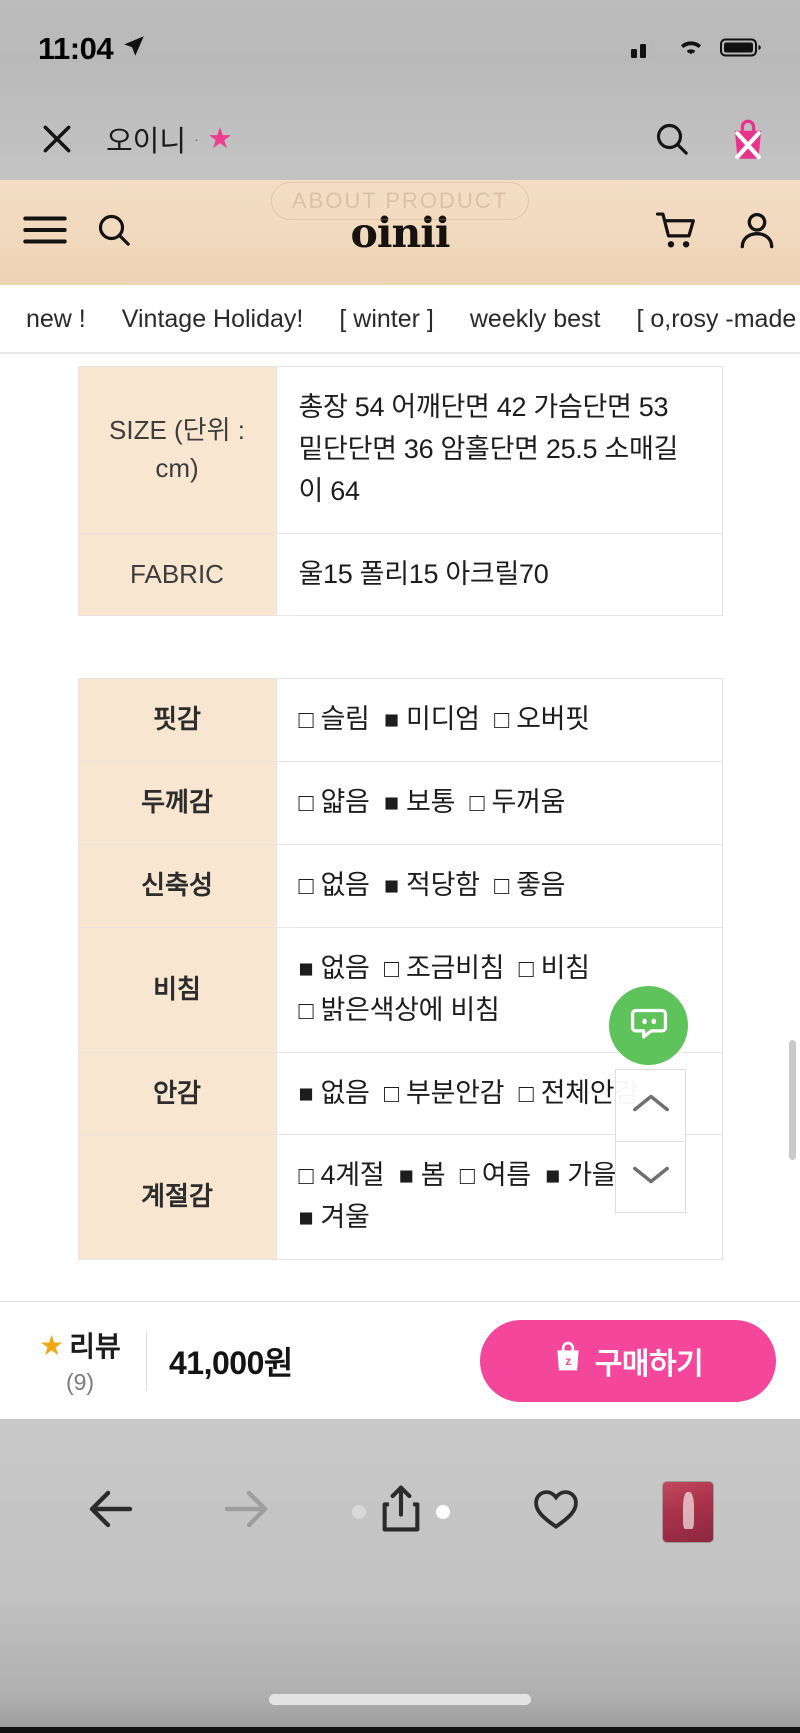 This screenshot has height=1733, width=800. What do you see at coordinates (386, 319) in the screenshot?
I see `nav-item-winter: [ winter ]` at bounding box center [386, 319].